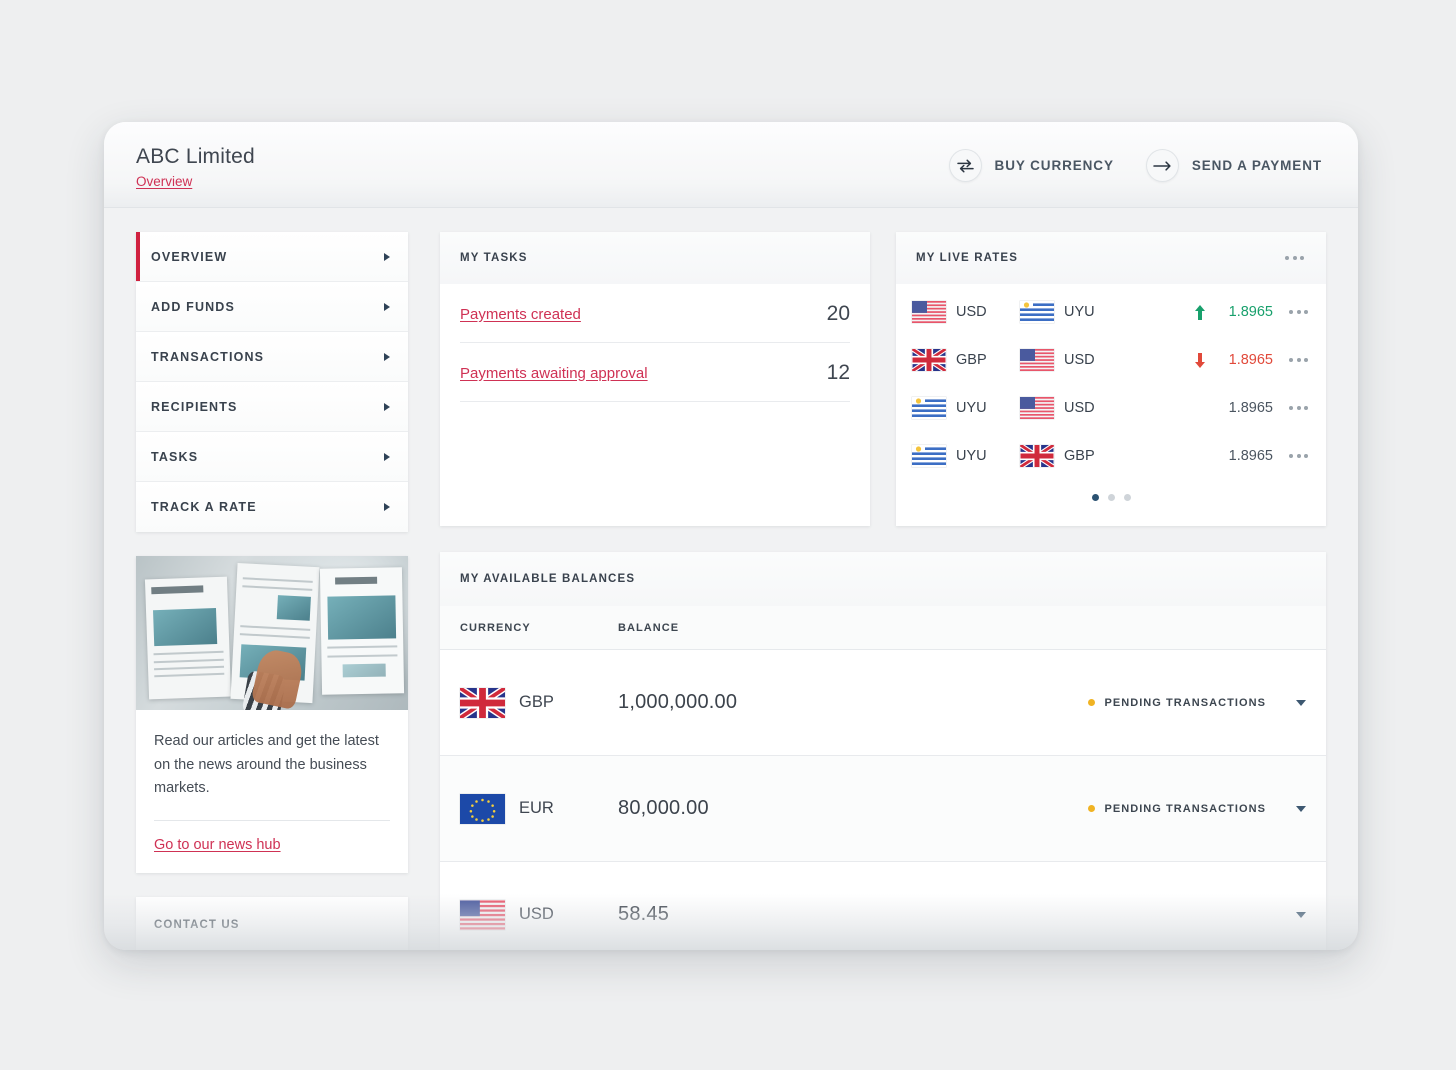 This screenshot has width=1456, height=1070. What do you see at coordinates (838, 372) in the screenshot?
I see `task-count: 12` at bounding box center [838, 372].